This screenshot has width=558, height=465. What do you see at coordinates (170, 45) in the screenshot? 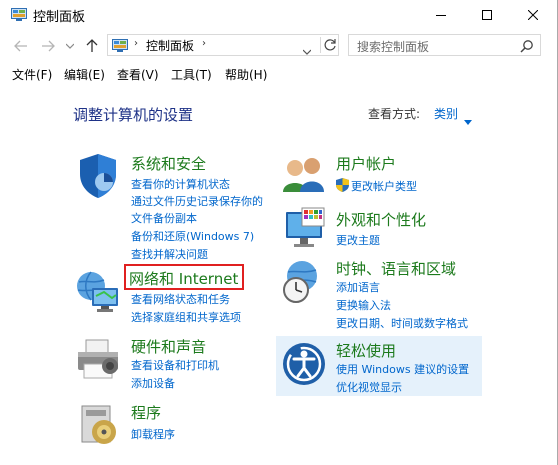
I see `breadcrumb-control-panel: 控制面板` at bounding box center [170, 45].